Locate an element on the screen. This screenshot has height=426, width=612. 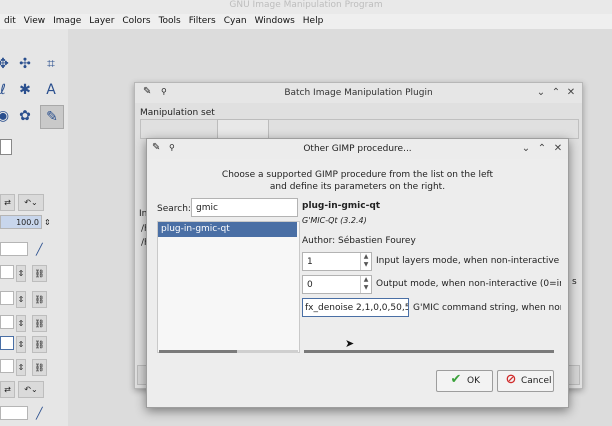
input-layers-mode-spinner: 1 ▲ ▼ is located at coordinates (337, 261).